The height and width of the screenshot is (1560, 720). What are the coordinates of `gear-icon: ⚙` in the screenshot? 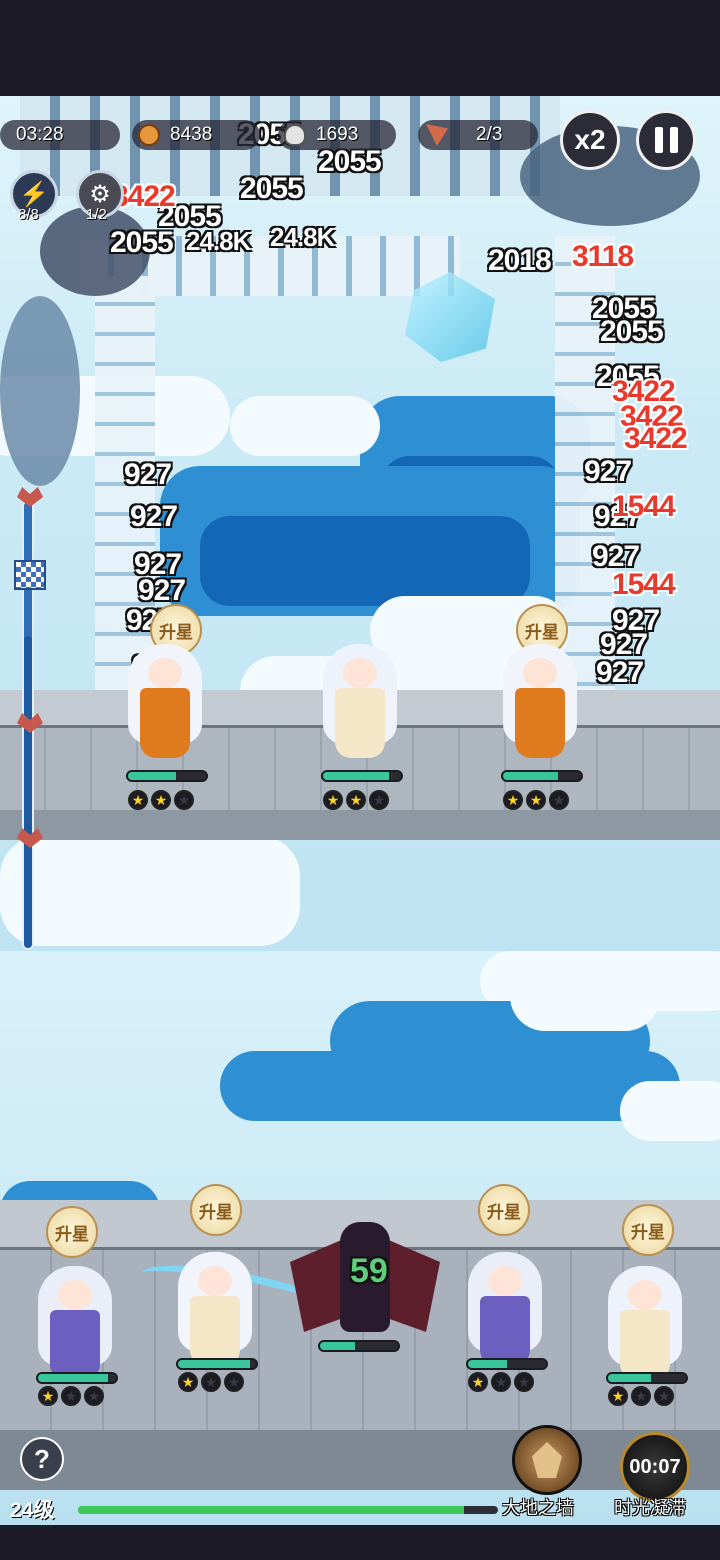 It's located at (100, 194).